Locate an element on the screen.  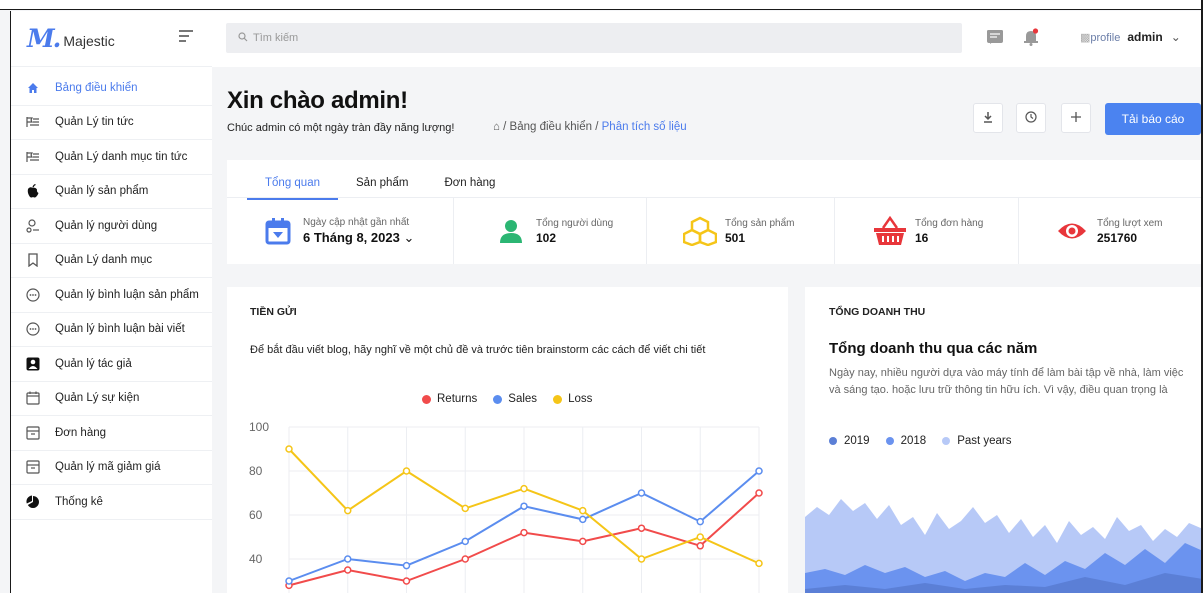
sidebar-item: Bảng điều khiển is located at coordinates (111, 88).